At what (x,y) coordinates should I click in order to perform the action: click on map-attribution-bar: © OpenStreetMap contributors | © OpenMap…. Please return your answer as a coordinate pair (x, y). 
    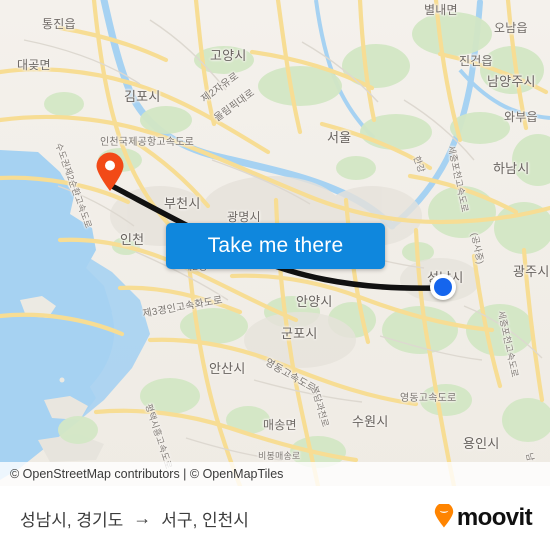
    Looking at the image, I should click on (275, 474).